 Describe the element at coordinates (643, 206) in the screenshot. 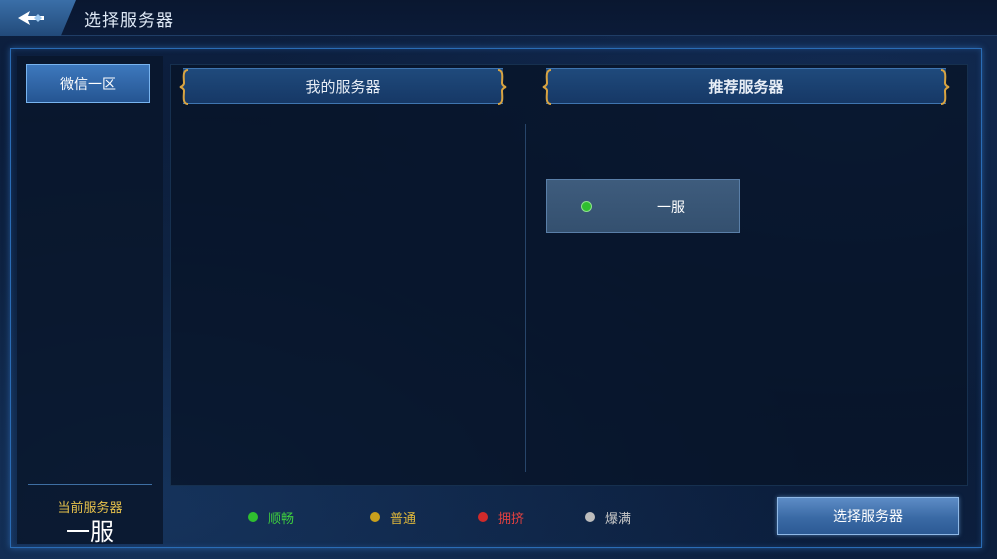

I see `server-card: 一服` at that location.